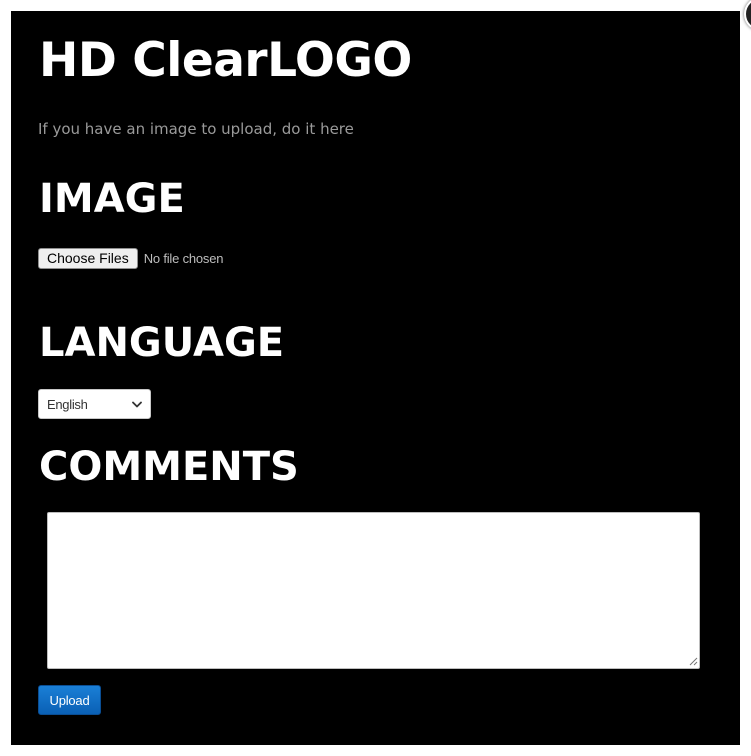 The width and height of the screenshot is (751, 756). What do you see at coordinates (183, 258) in the screenshot?
I see `file-status-text: No file chosen` at bounding box center [183, 258].